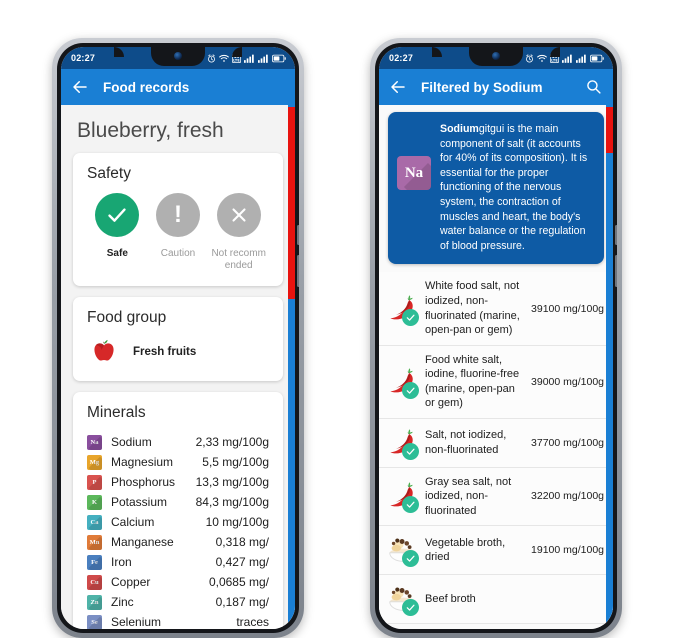  I want to click on mineral-row: Mn Manganese 0,318 mg/, so click(178, 542).